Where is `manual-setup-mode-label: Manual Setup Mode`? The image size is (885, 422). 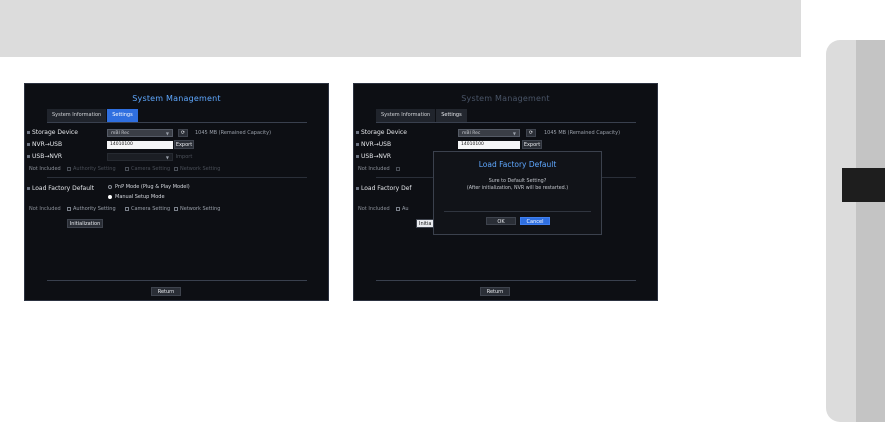 manual-setup-mode-label: Manual Setup Mode is located at coordinates (140, 197).